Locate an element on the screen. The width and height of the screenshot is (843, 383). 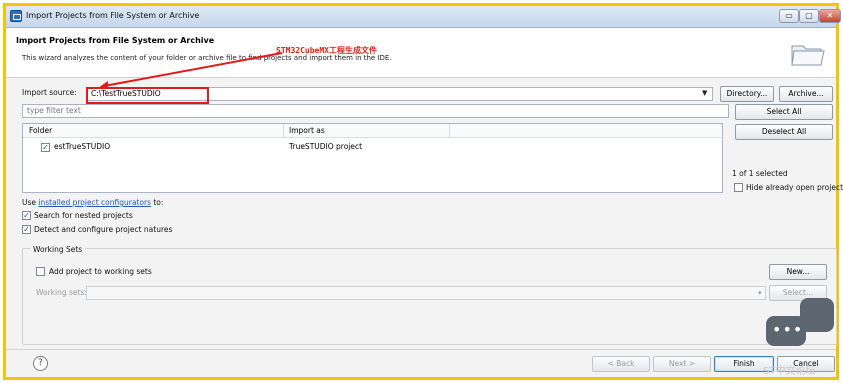
configurators-text: Use installed project configurators to: is located at coordinates (92, 202).